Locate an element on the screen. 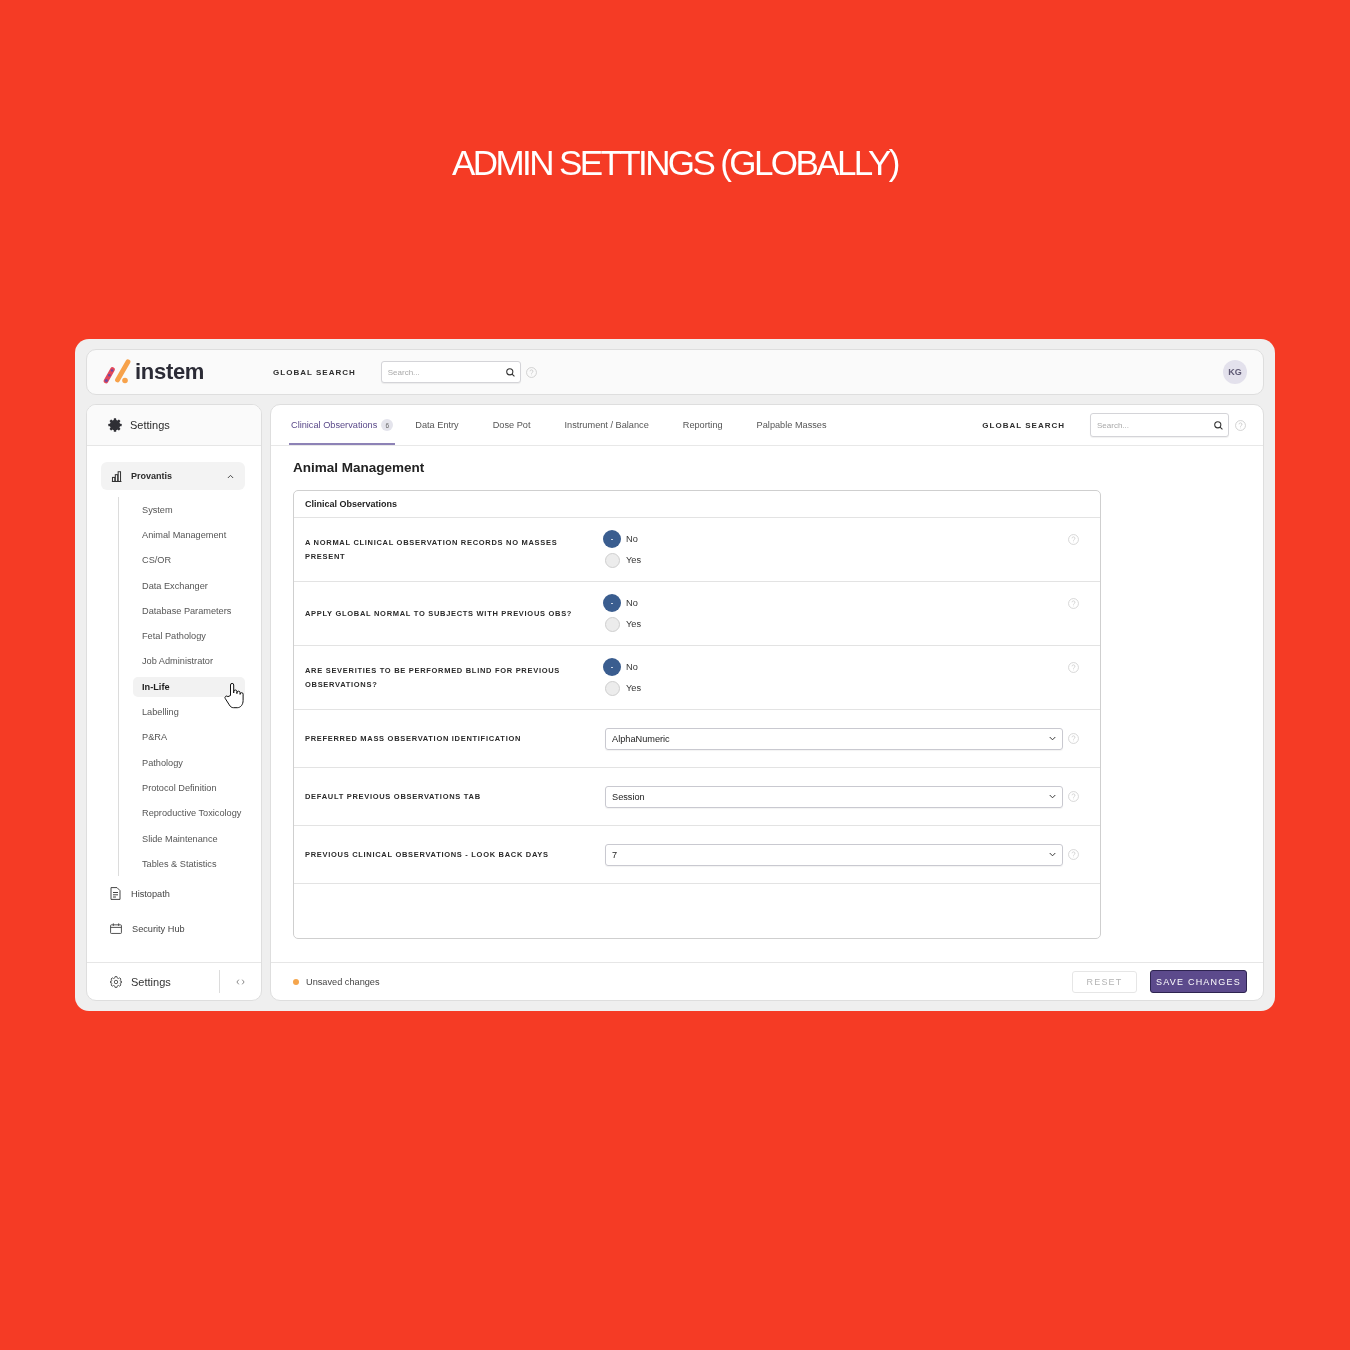 This screenshot has height=1350, width=1350. sidebar-item: Slide Maintenance is located at coordinates (189, 838).